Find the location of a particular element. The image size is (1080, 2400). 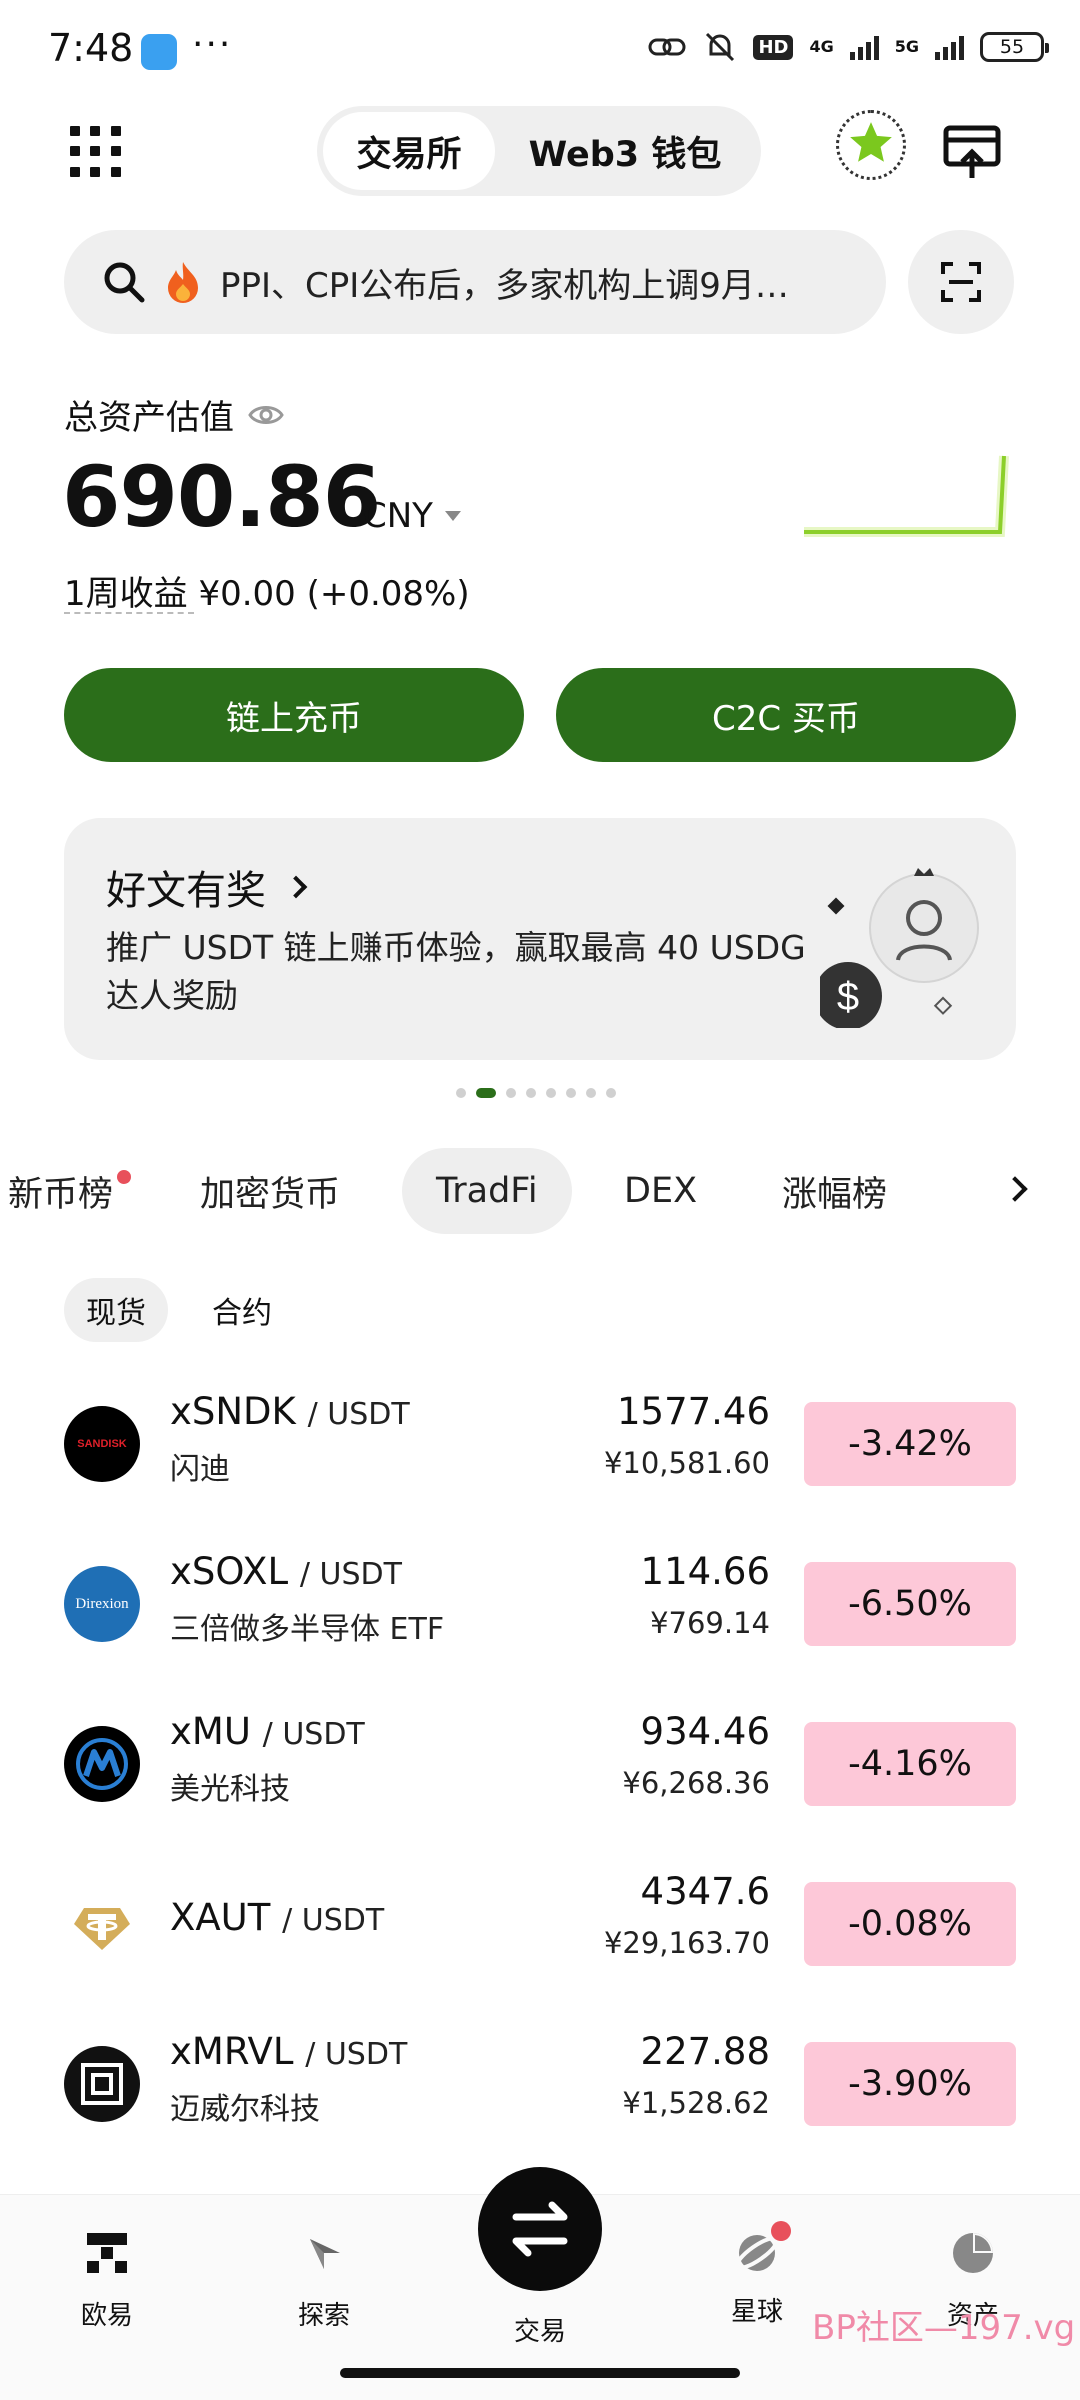

promo-pager is located at coordinates (536, 1093).